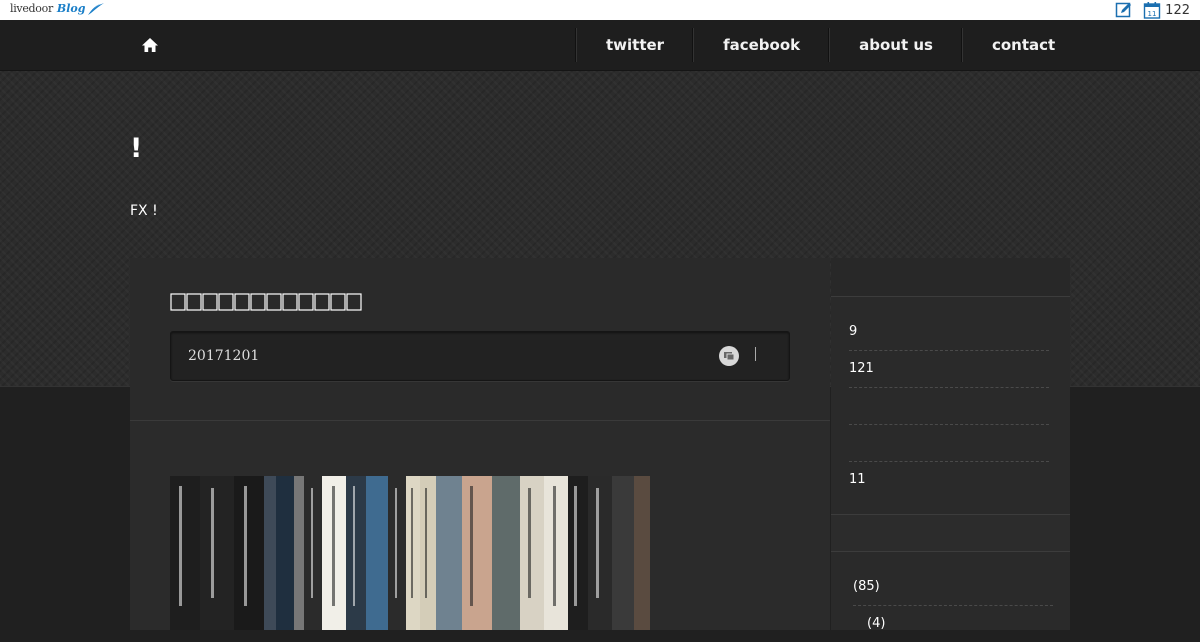 This screenshot has height=642, width=1200. Describe the element at coordinates (1124, 10) in the screenshot. I see `pencil-icon` at that location.